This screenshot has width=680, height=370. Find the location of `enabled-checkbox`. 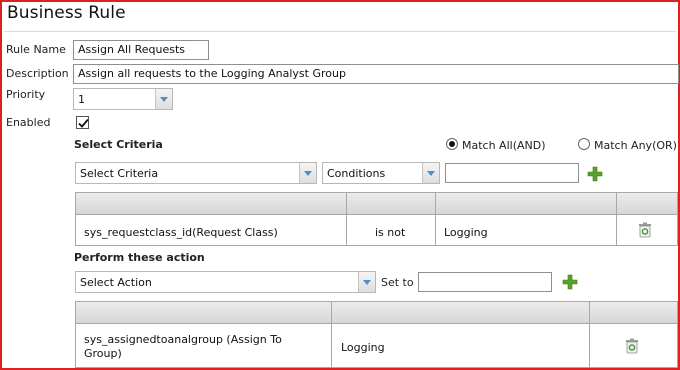

enabled-checkbox is located at coordinates (82, 122).